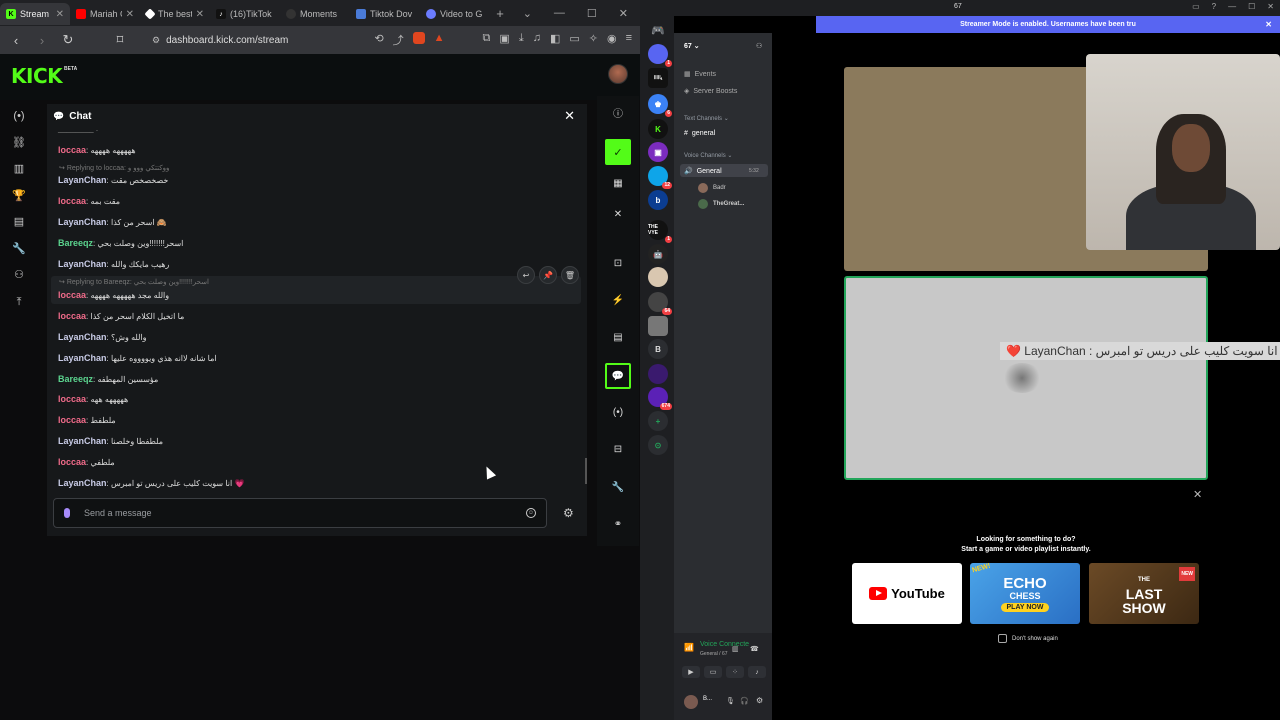  Describe the element at coordinates (618, 264) in the screenshot. I see `focus-icon: ⊡` at that location.